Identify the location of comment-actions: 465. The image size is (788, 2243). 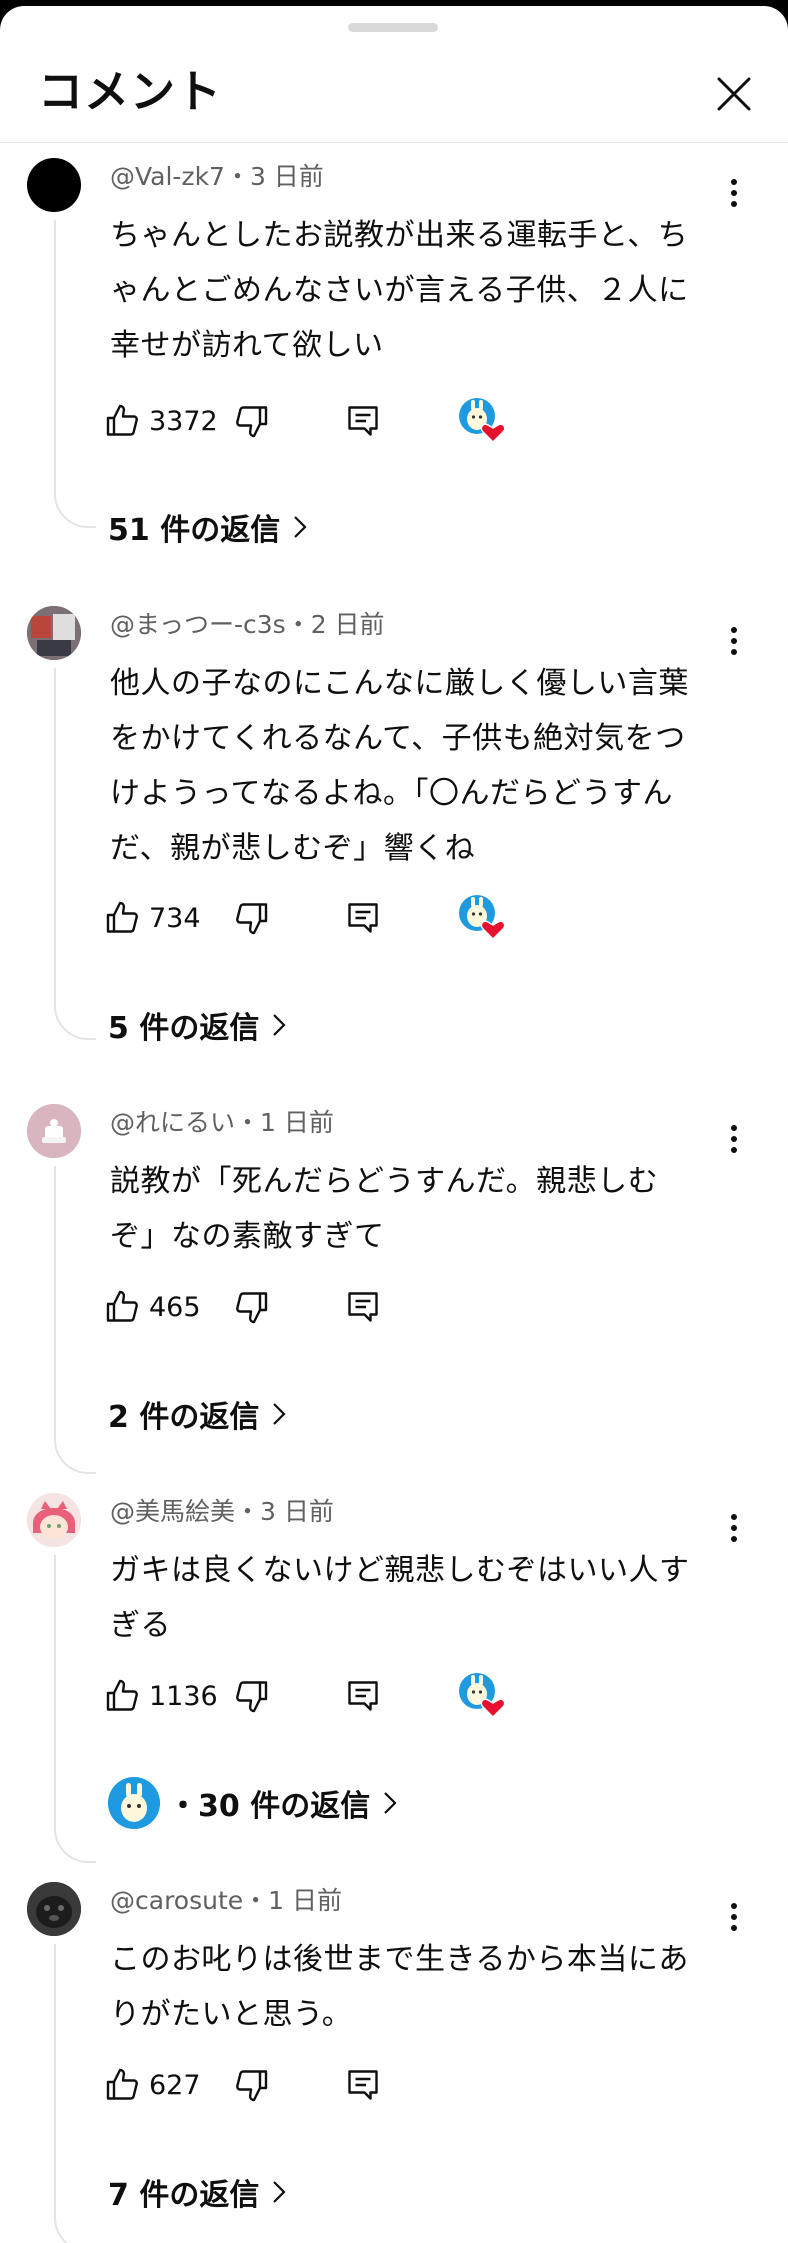
(405, 1307).